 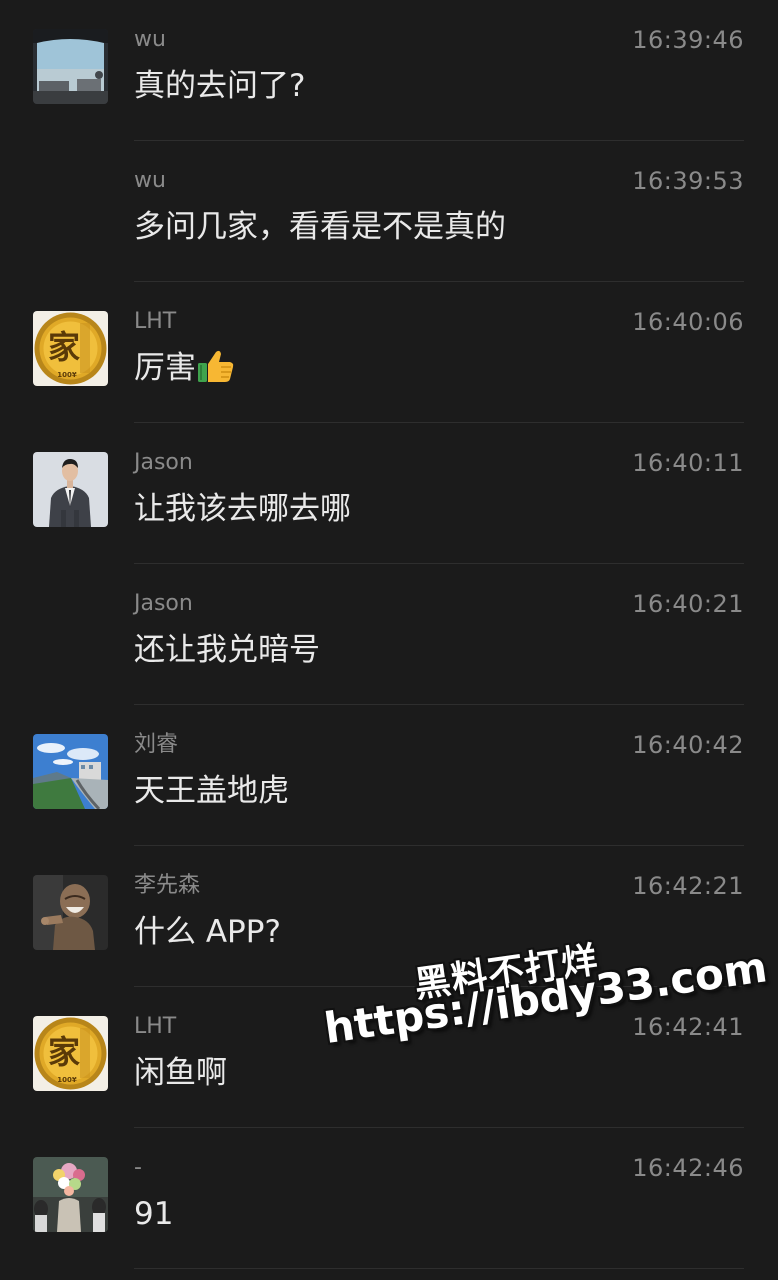 I want to click on message-text: 什么 APP?, so click(x=207, y=932).